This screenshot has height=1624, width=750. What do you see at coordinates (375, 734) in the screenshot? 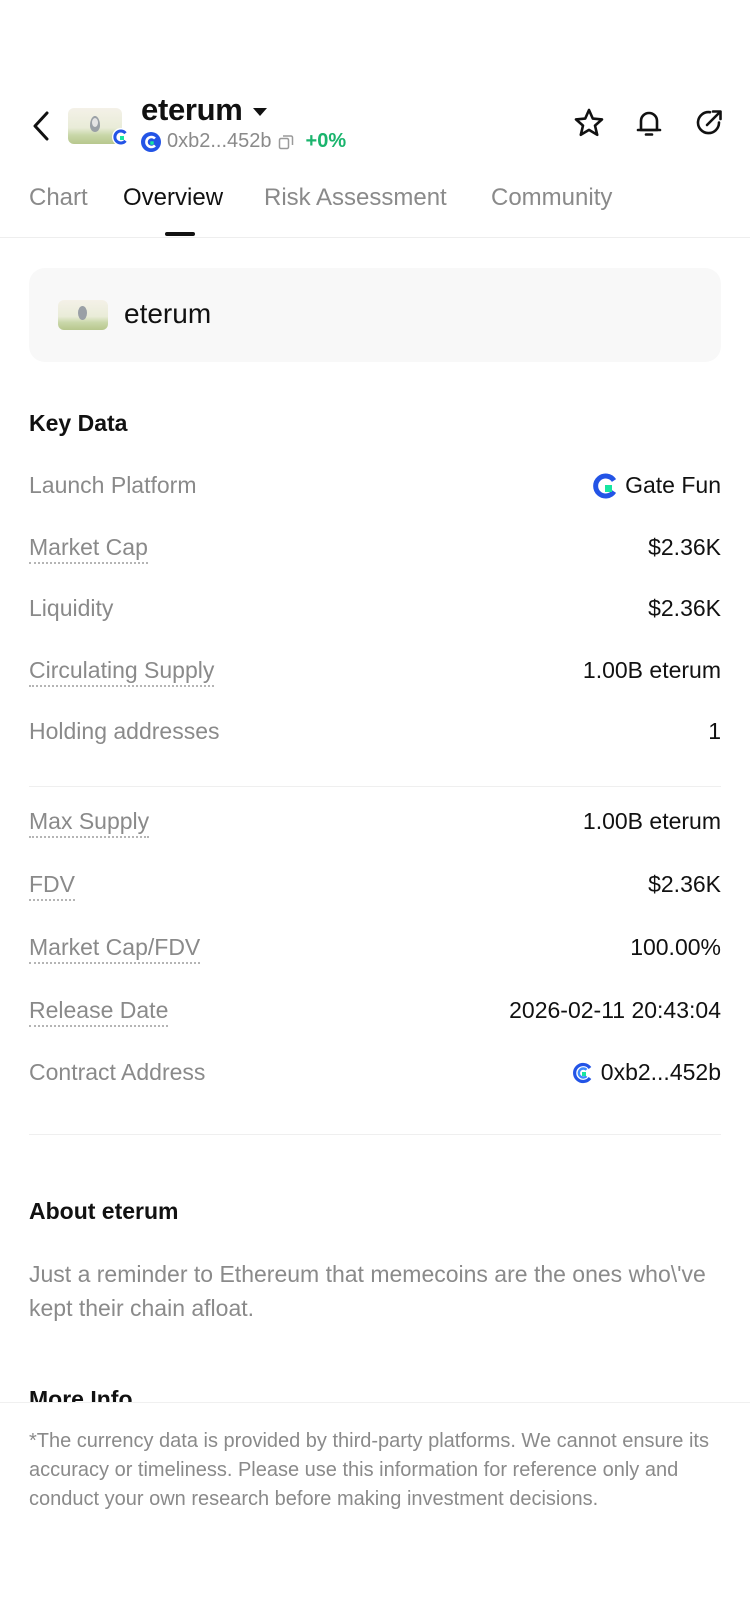
I see `row-holding-addresses: Holding addresses 1` at bounding box center [375, 734].